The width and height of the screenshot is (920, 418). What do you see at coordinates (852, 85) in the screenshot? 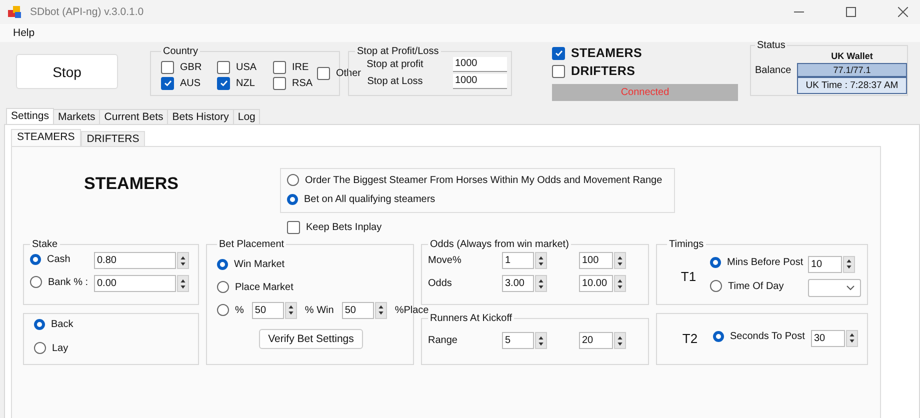
I see `uk-time: UK Time : 7:28:37 AM` at bounding box center [852, 85].